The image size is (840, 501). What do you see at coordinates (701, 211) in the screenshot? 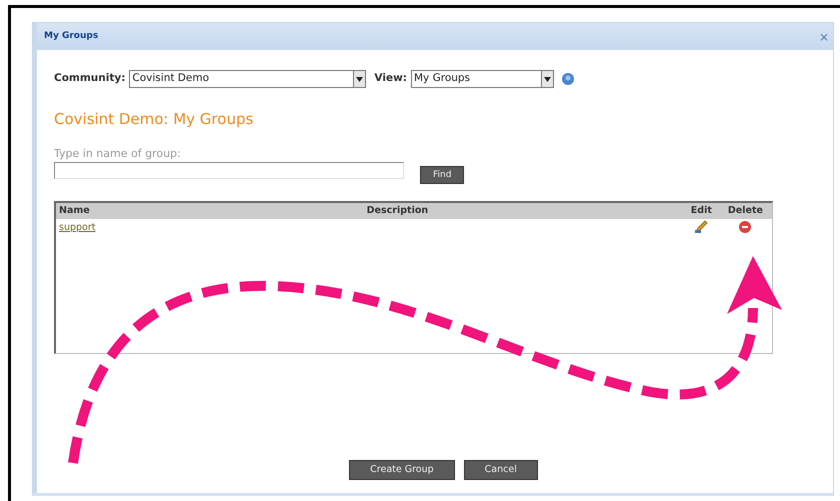
I see `column-header: Edit` at bounding box center [701, 211].